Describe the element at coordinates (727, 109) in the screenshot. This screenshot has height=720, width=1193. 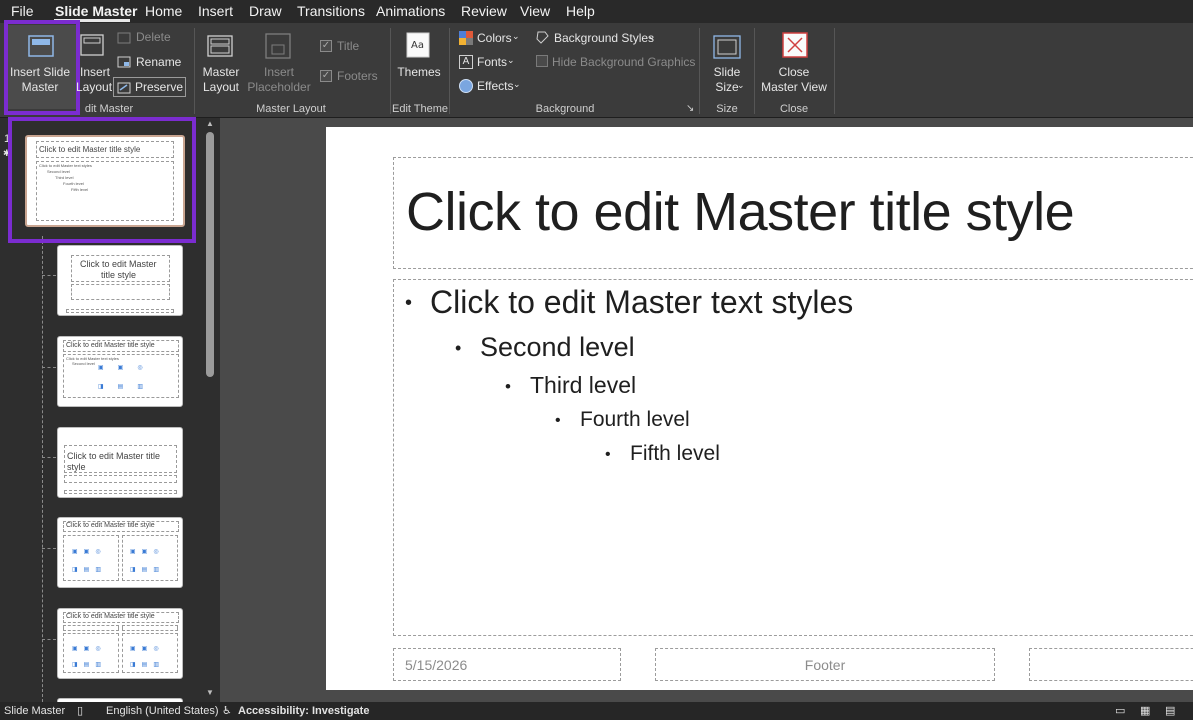
I see `size-group-label: Size` at that location.